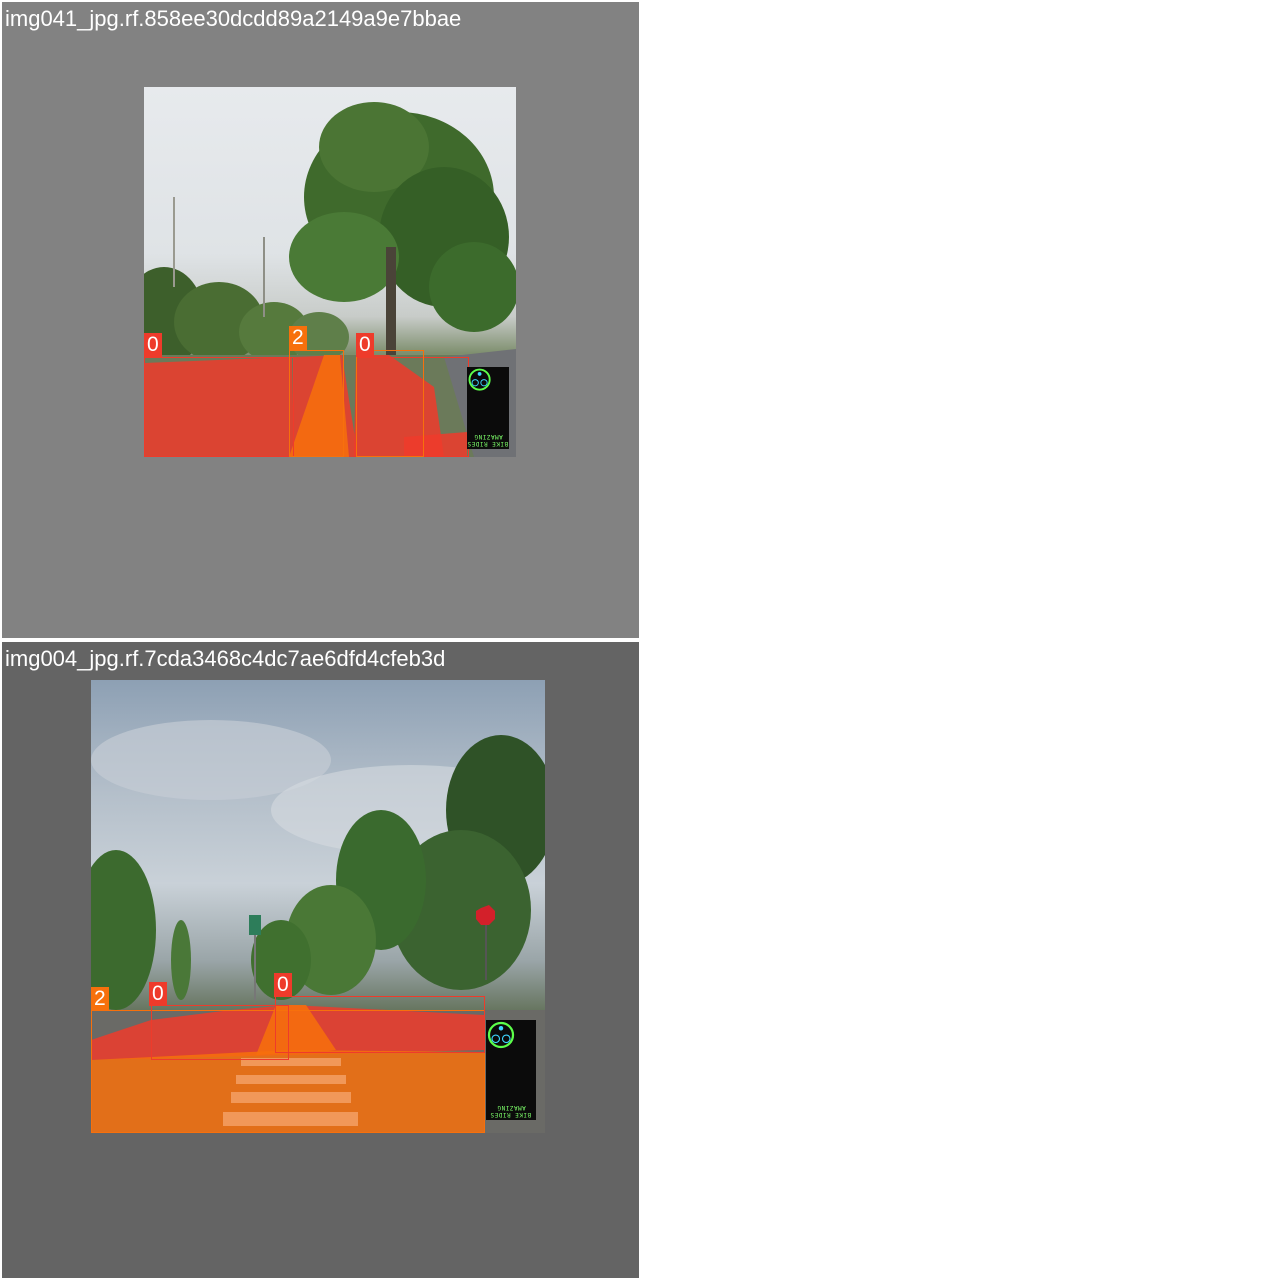 The image size is (1280, 1280). Describe the element at coordinates (233, 18) in the screenshot. I see `tile-1-filename: img041_jpg.rf.858ee30dcdd89a2149a9e7bbae` at that location.